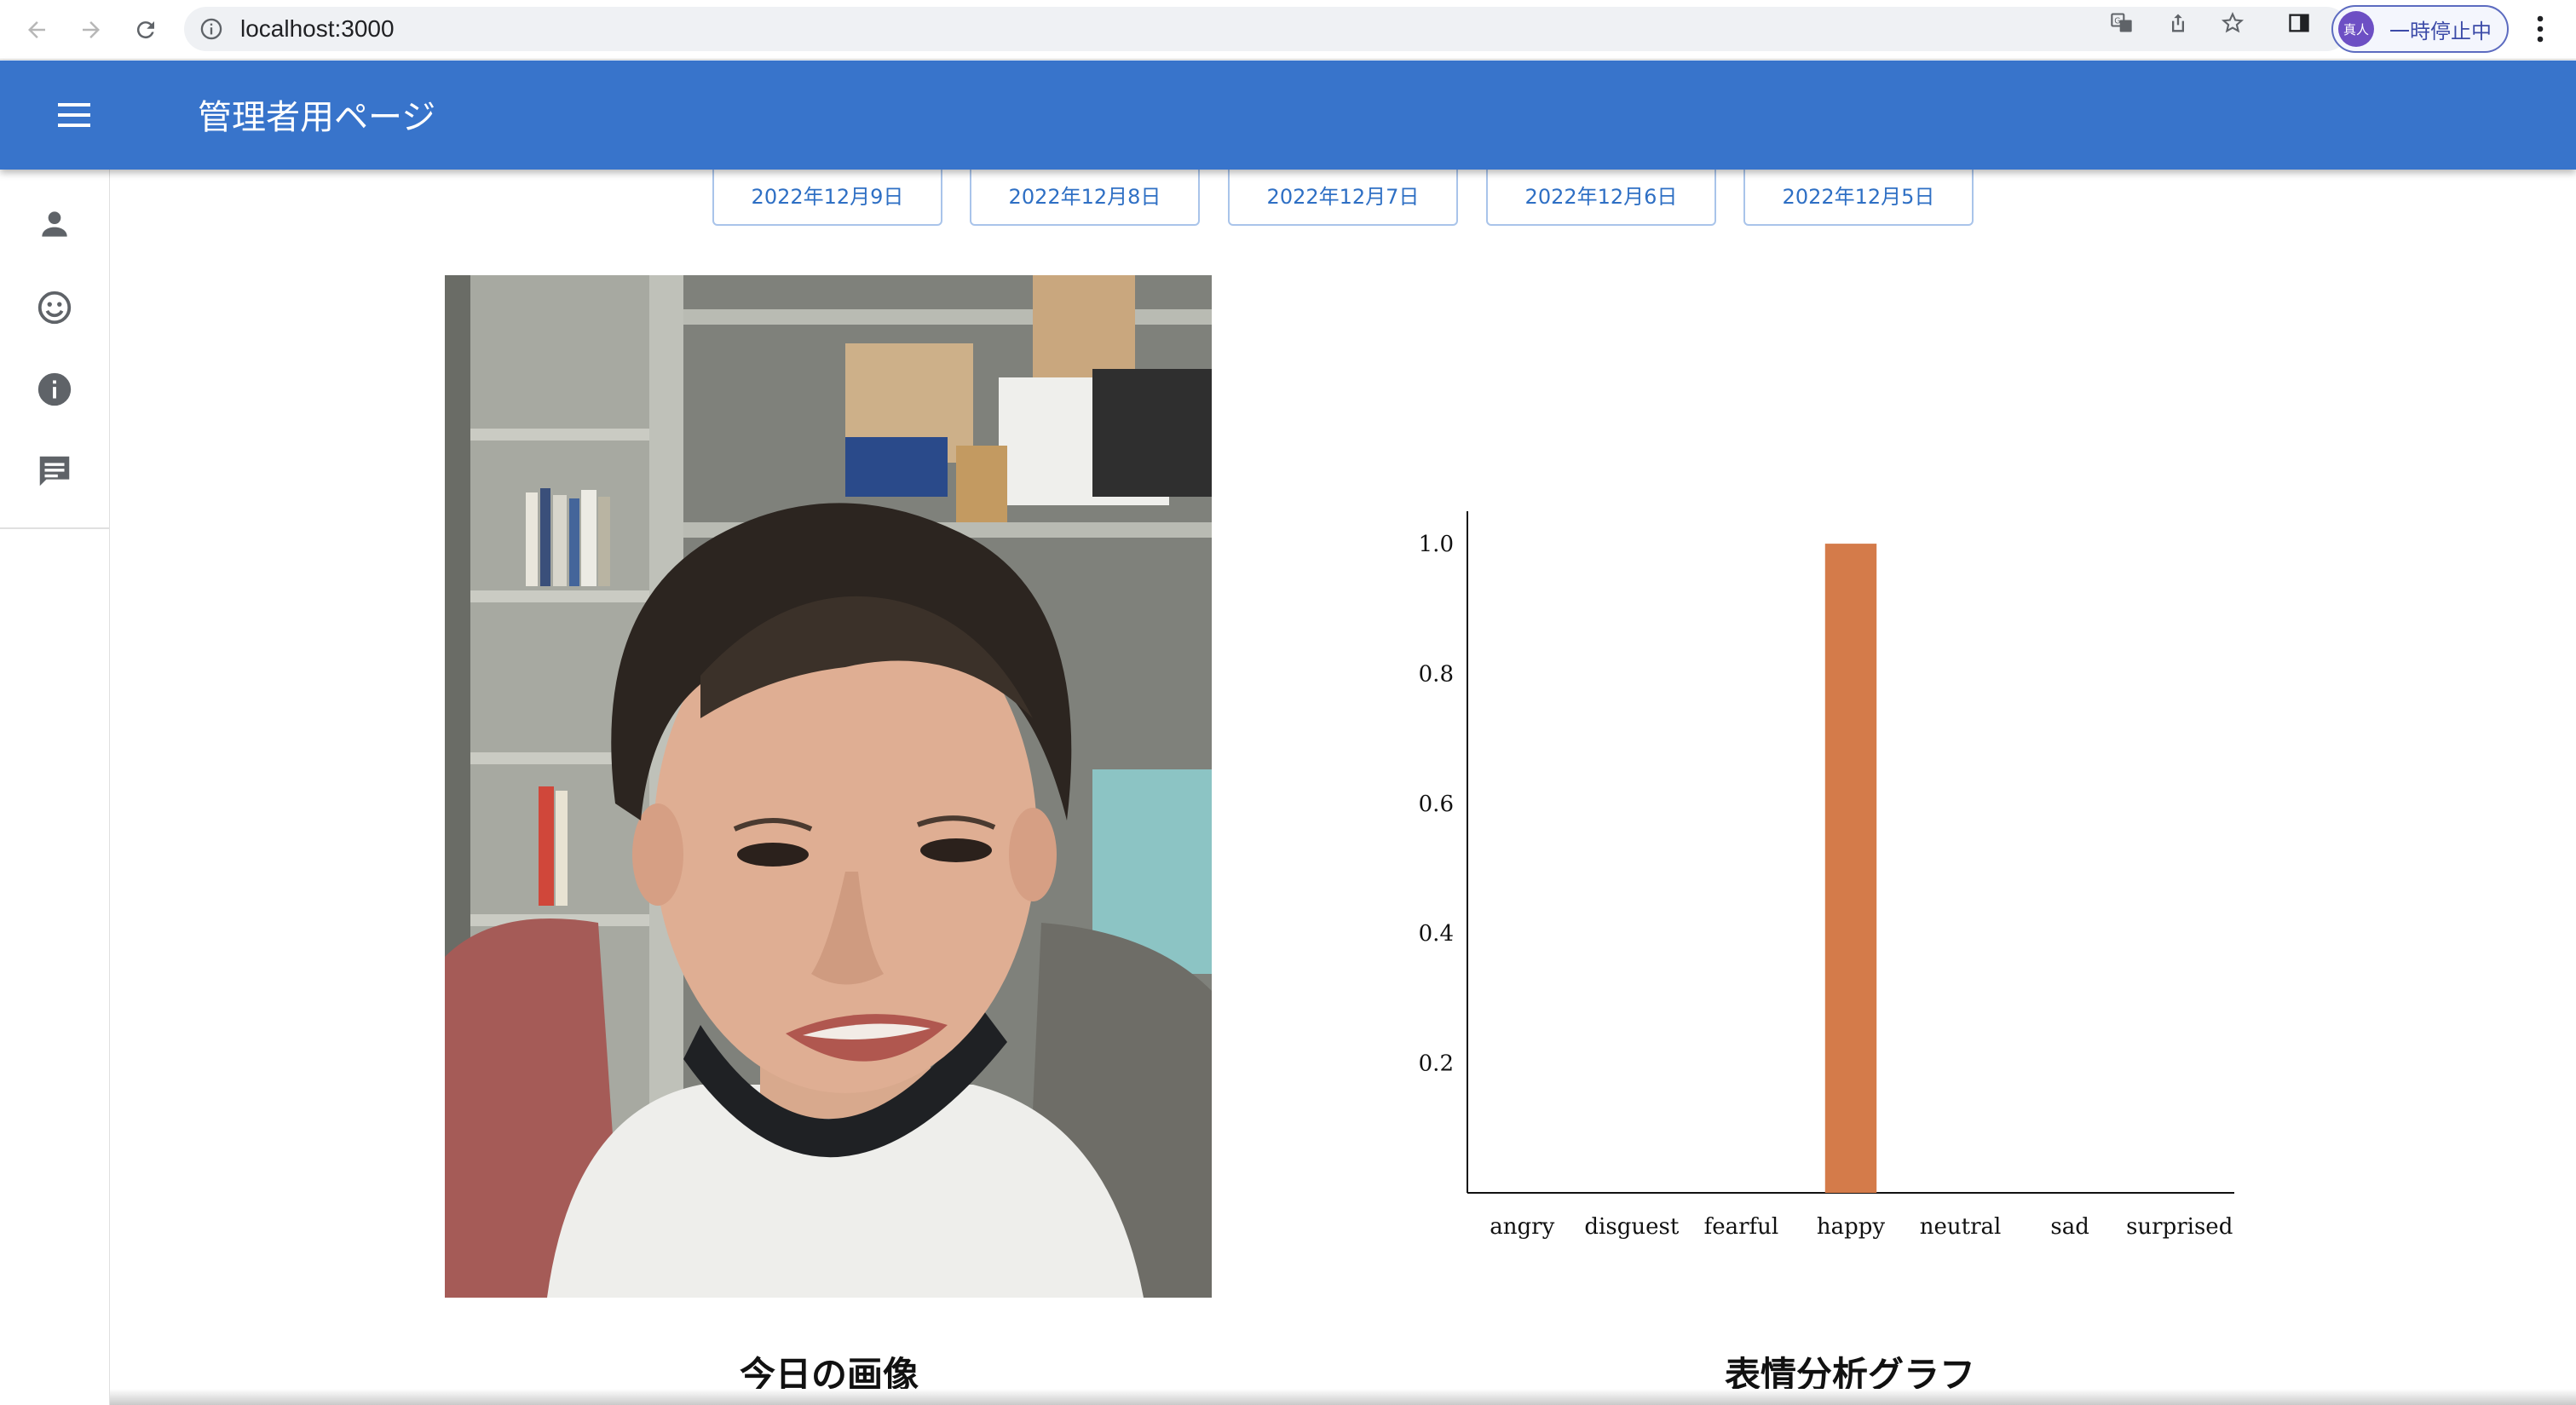 The height and width of the screenshot is (1405, 2576). What do you see at coordinates (1288, 115) in the screenshot?
I see `app-bar: 管理者用ページ` at bounding box center [1288, 115].